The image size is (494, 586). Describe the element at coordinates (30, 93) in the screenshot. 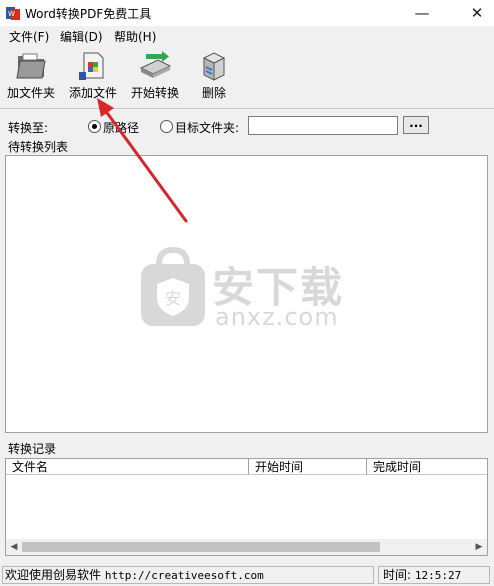

I see `add-folder-label: 加文件夹` at that location.